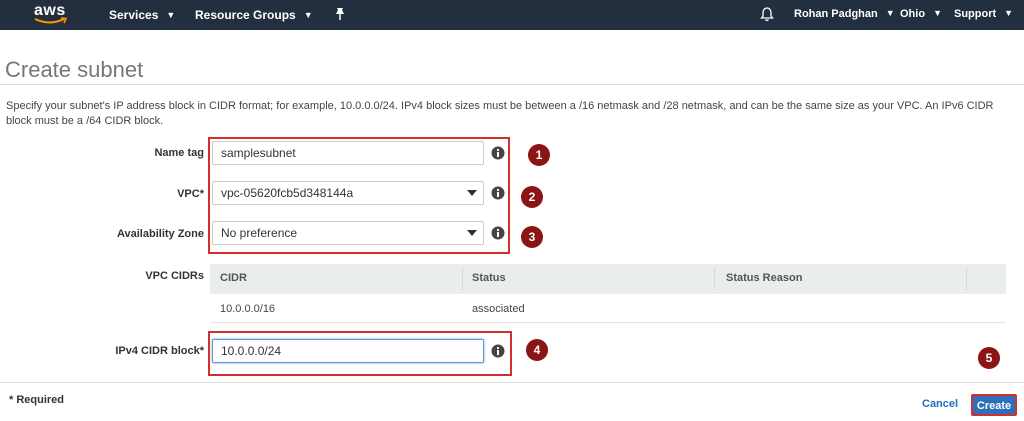  What do you see at coordinates (975, 14) in the screenshot?
I see `support-label: Support` at bounding box center [975, 14].